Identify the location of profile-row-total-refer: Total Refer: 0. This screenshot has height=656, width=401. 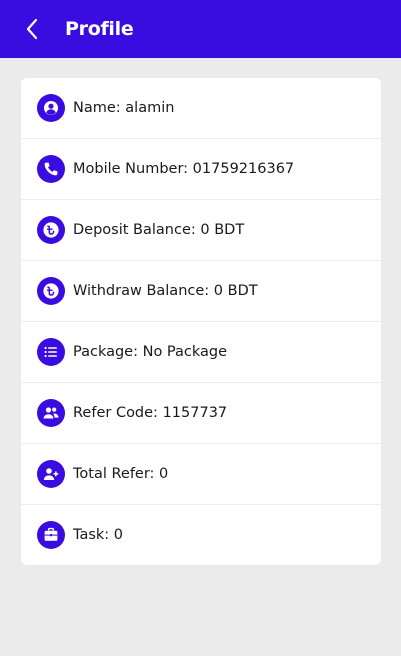
(201, 474).